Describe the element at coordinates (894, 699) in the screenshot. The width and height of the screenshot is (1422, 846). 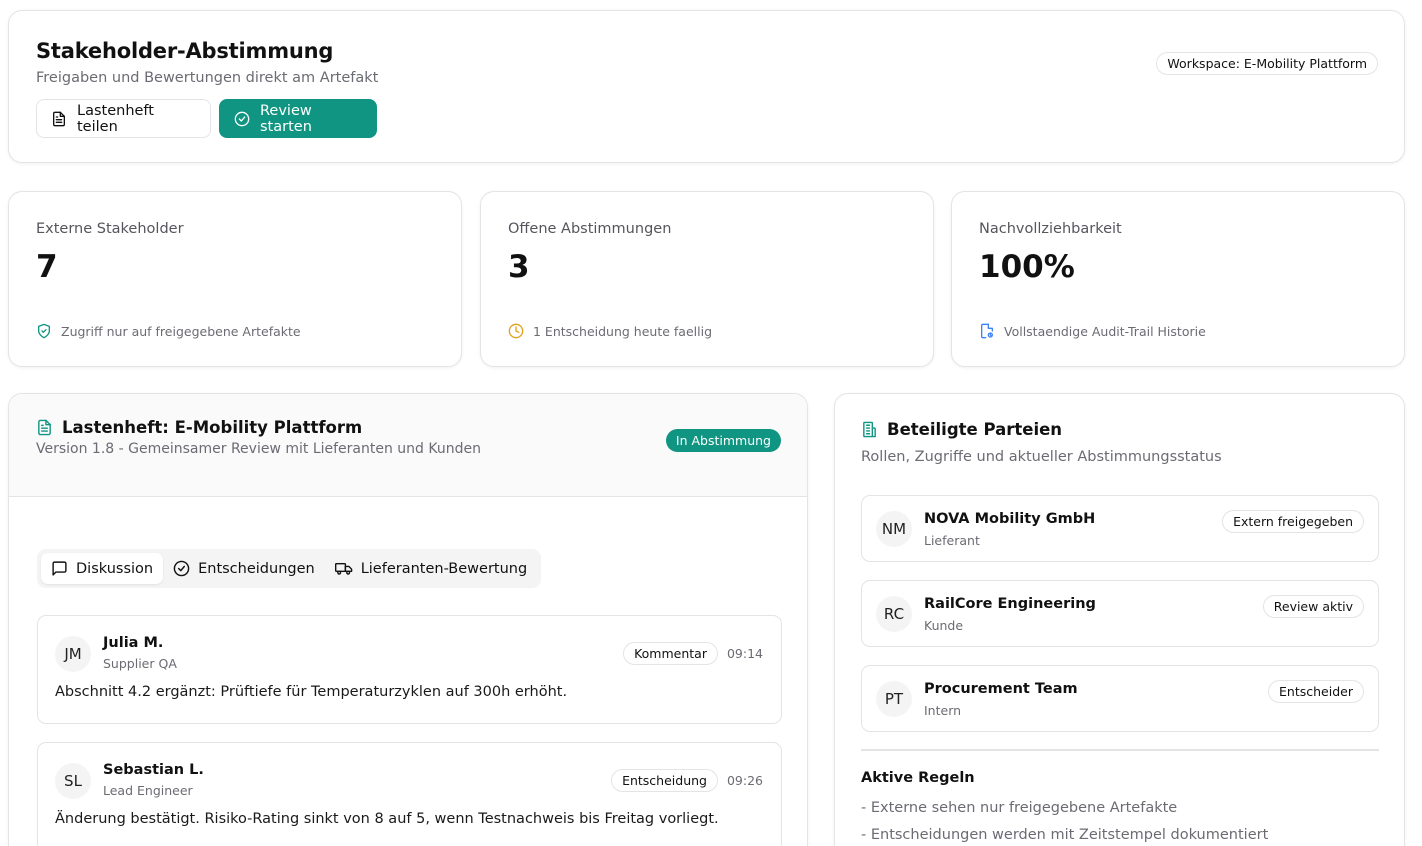
I see `avatar: PT` at that location.